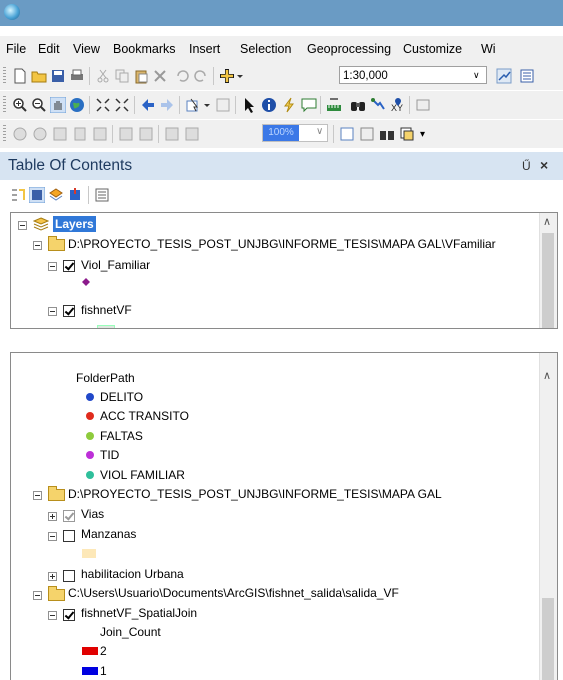 This screenshot has height=680, width=563. What do you see at coordinates (103, 105) in the screenshot?
I see `fixed-zoom-in-icon` at bounding box center [103, 105].